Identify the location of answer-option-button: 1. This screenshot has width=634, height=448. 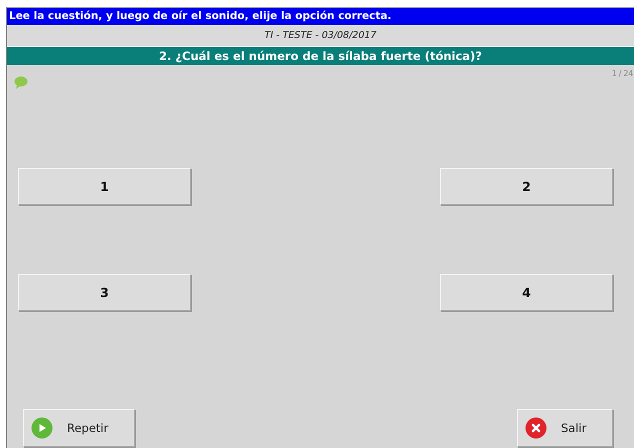
(104, 186).